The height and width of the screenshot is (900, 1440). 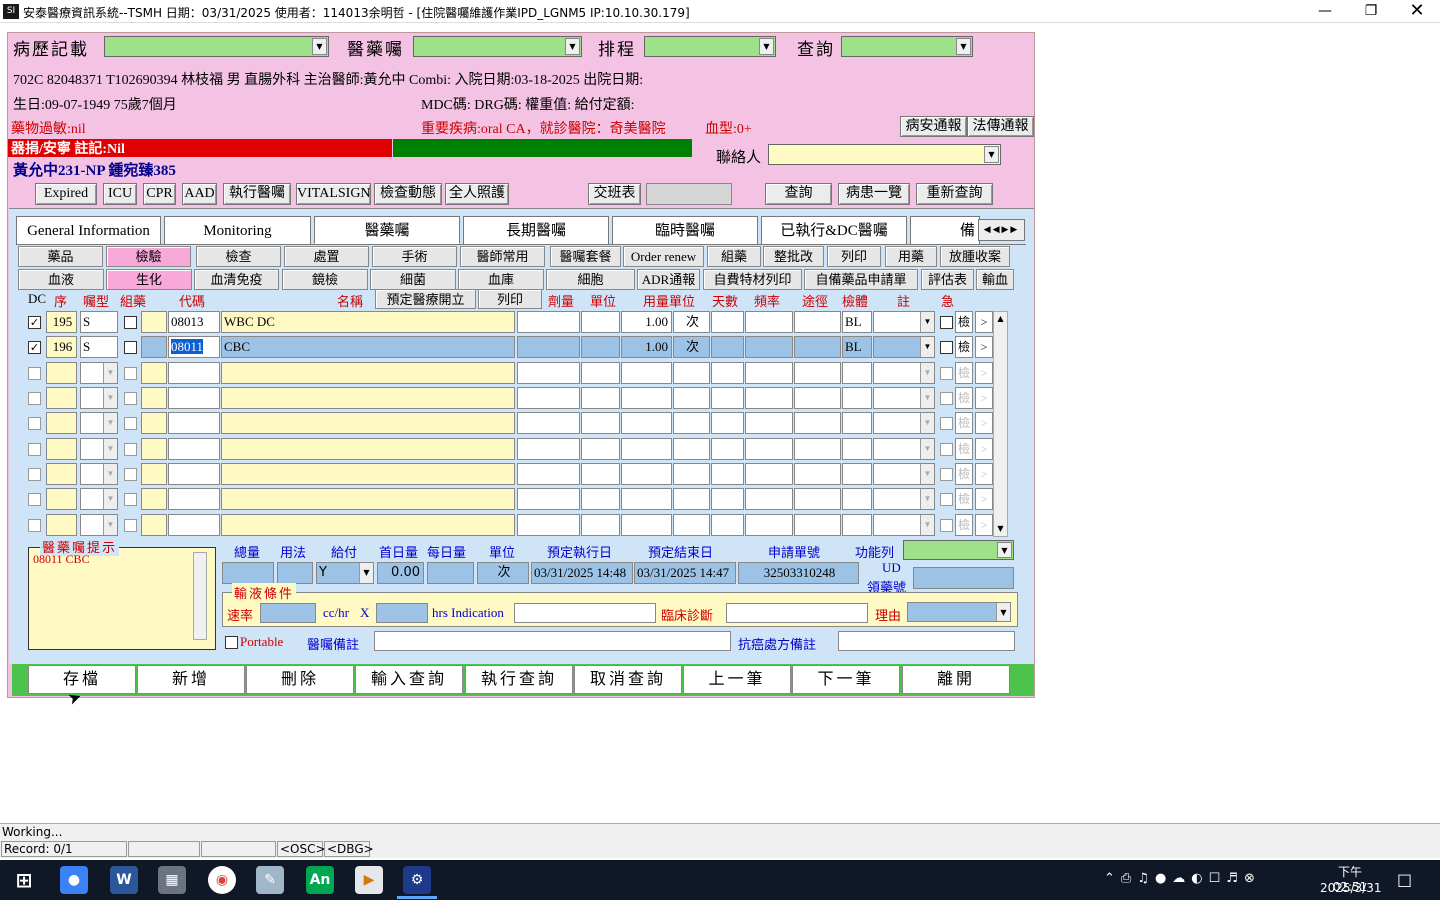 I want to click on bottom-button-3: 輸入查詢, so click(x=409, y=679).